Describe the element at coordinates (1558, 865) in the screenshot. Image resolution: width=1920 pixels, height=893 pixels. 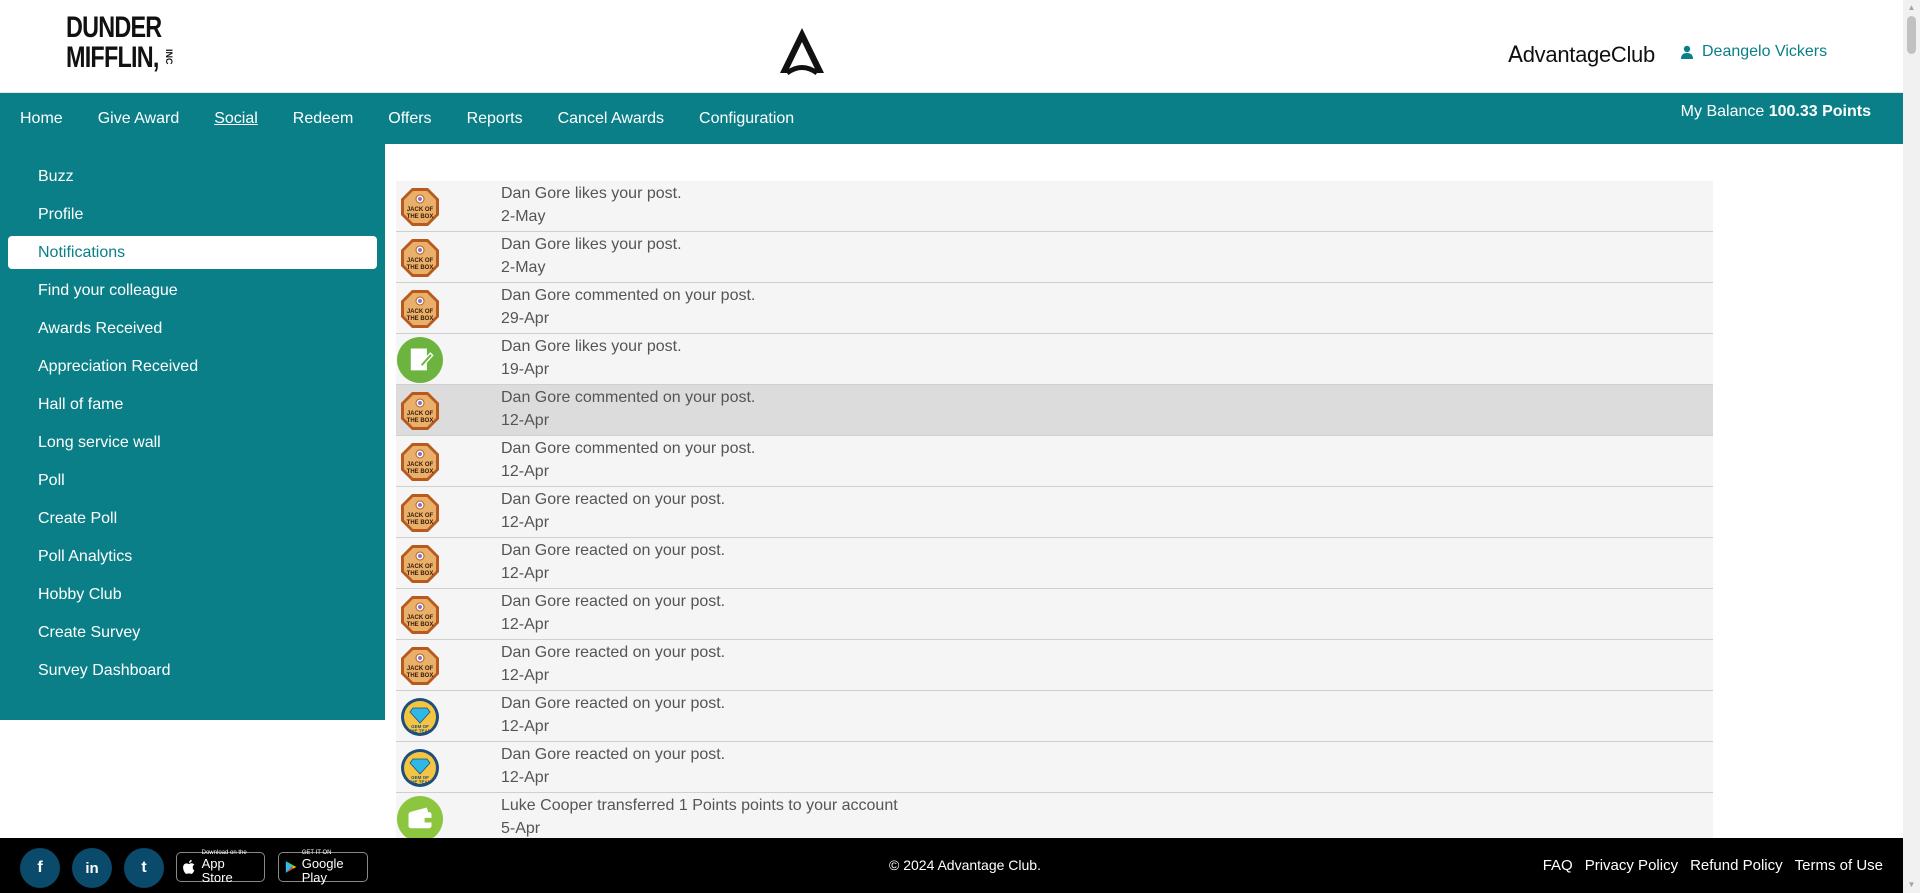
I see `footer-link-faq: FAQ` at that location.